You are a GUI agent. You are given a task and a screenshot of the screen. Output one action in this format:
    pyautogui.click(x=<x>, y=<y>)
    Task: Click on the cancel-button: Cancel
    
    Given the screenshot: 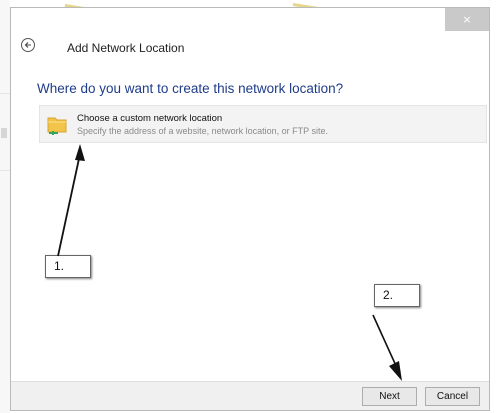 What is the action you would take?
    pyautogui.click(x=452, y=396)
    